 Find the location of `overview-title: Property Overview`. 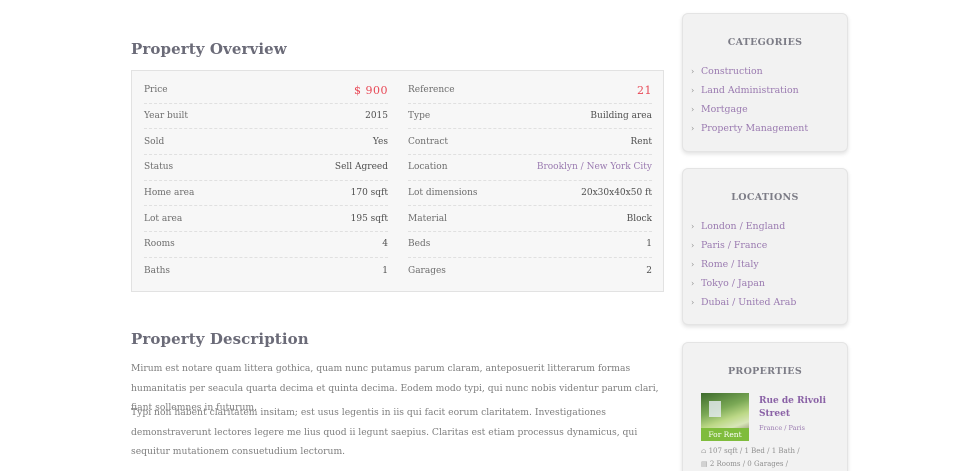

overview-title: Property Overview is located at coordinates (209, 49).